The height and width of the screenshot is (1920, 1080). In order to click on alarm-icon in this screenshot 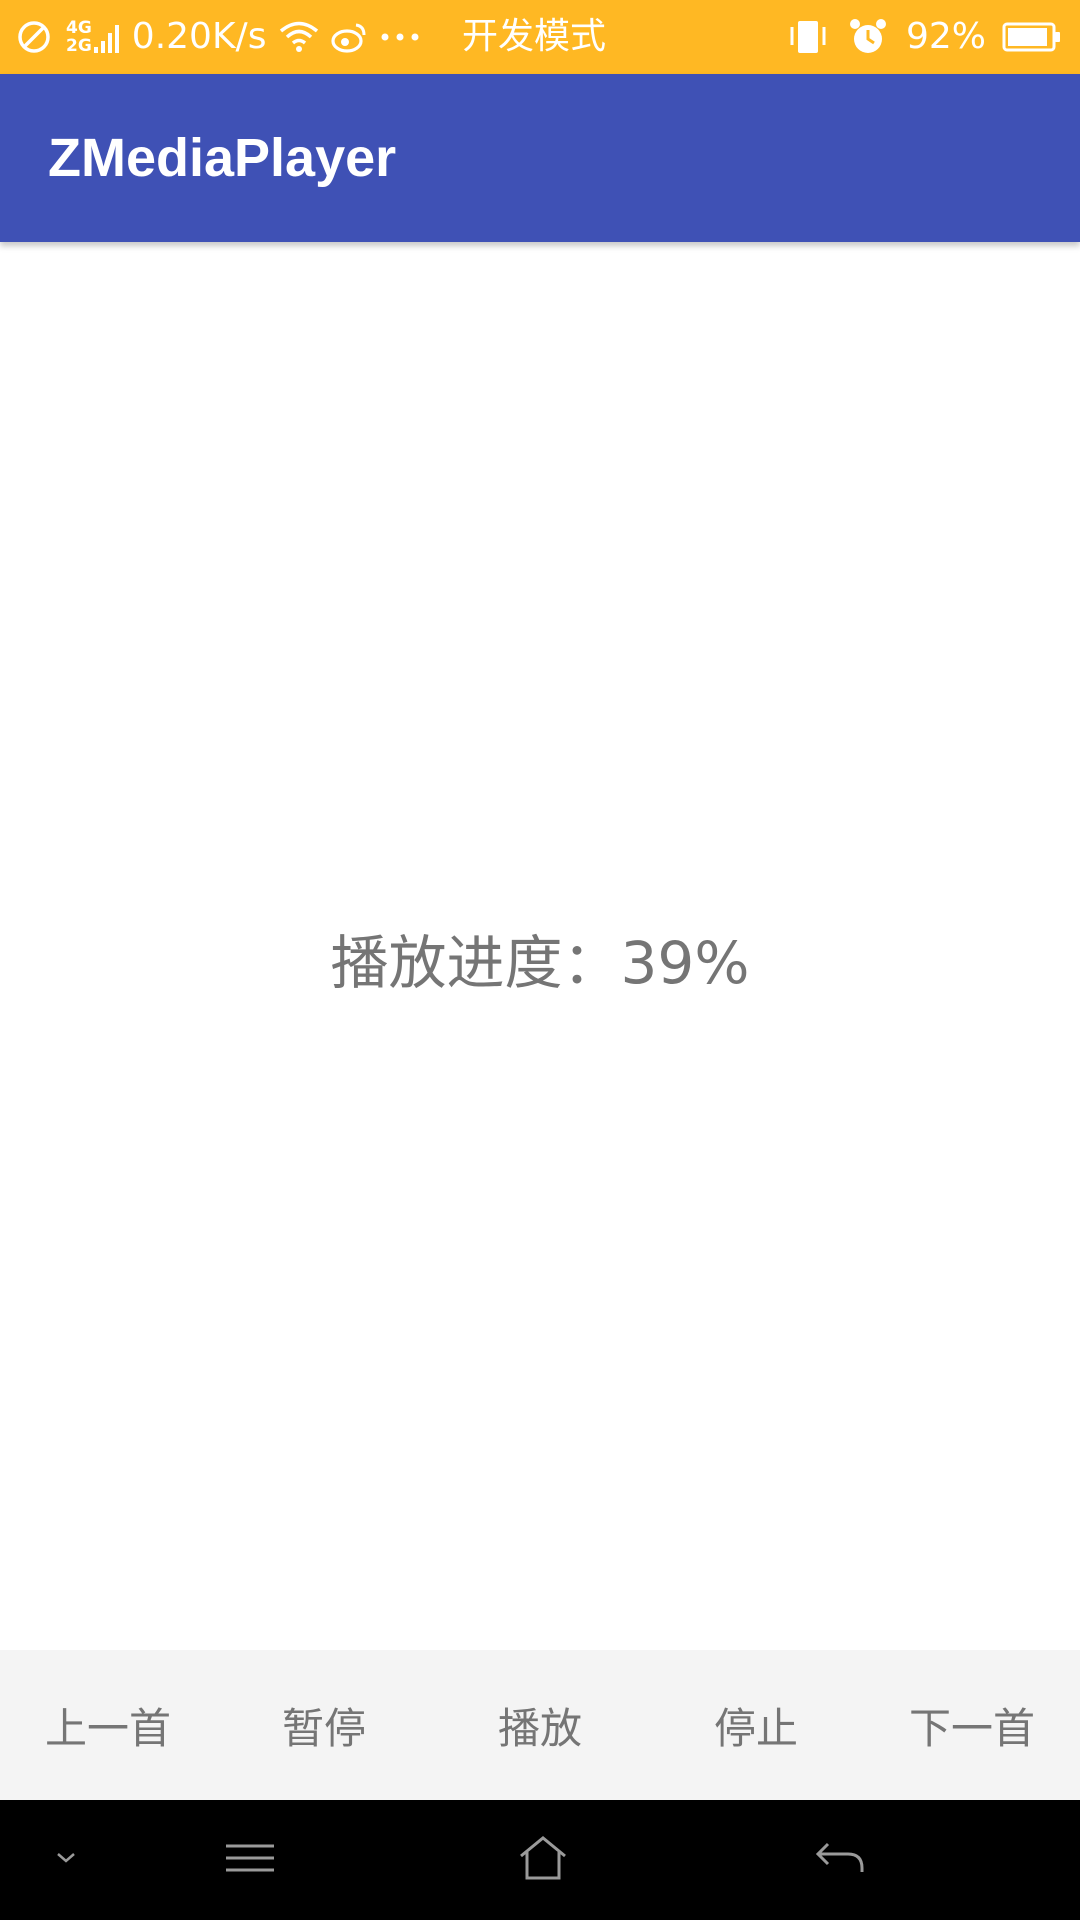, I will do `click(868, 37)`.